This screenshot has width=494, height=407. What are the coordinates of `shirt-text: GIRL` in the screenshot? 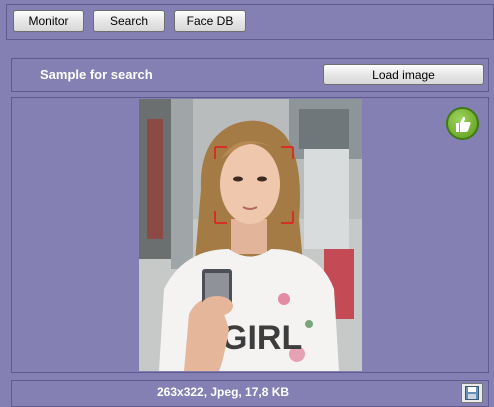 It's located at (261, 338).